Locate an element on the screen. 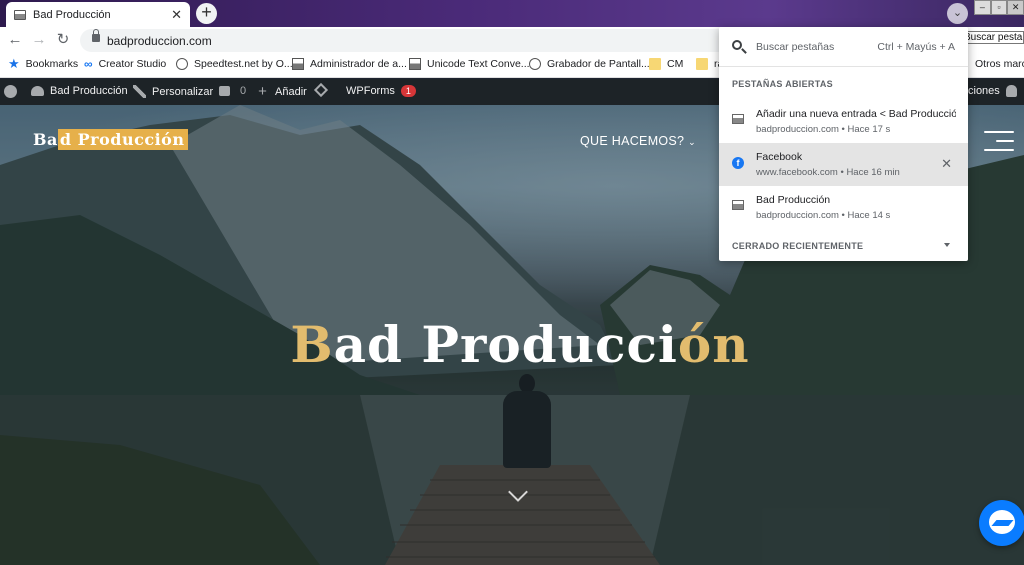  notification-badge: 1 is located at coordinates (408, 91).